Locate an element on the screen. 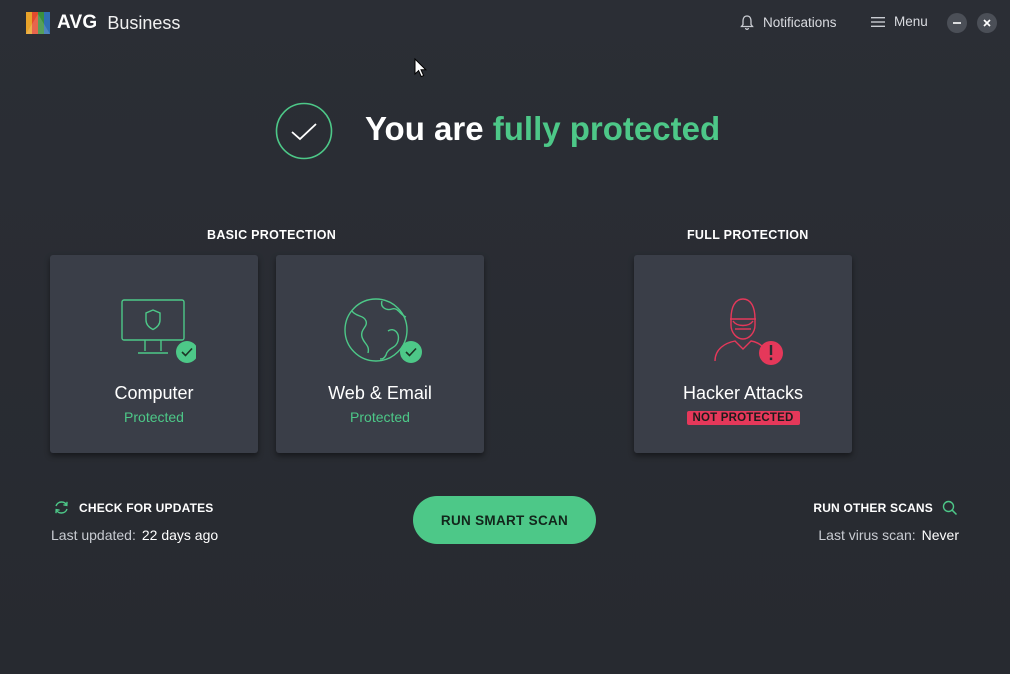  last-virus-scan-label: Last virus scan: is located at coordinates (867, 535).